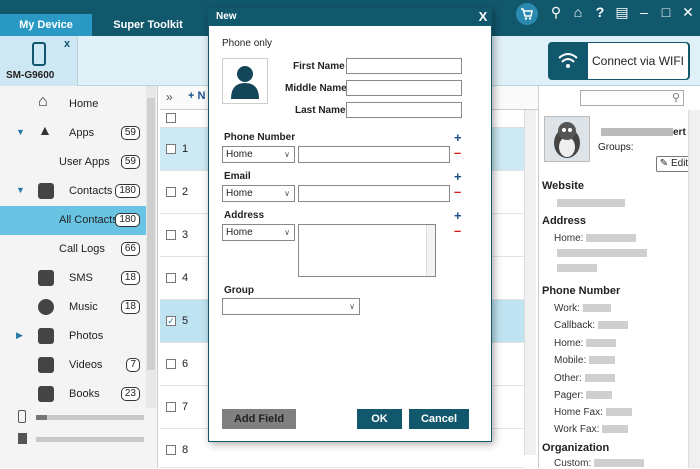  I want to click on last-name-input, so click(404, 110).